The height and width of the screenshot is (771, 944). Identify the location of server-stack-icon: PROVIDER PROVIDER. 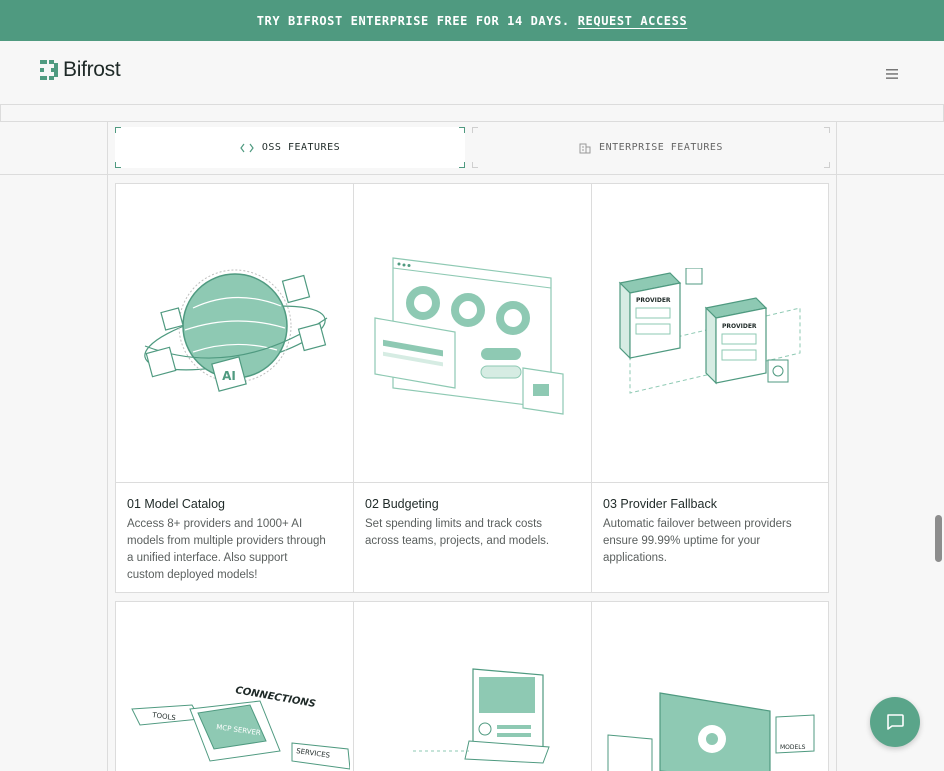
(709, 331).